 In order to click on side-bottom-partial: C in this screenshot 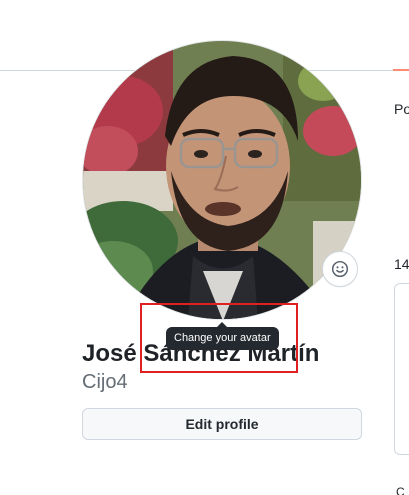, I will do `click(400, 490)`.